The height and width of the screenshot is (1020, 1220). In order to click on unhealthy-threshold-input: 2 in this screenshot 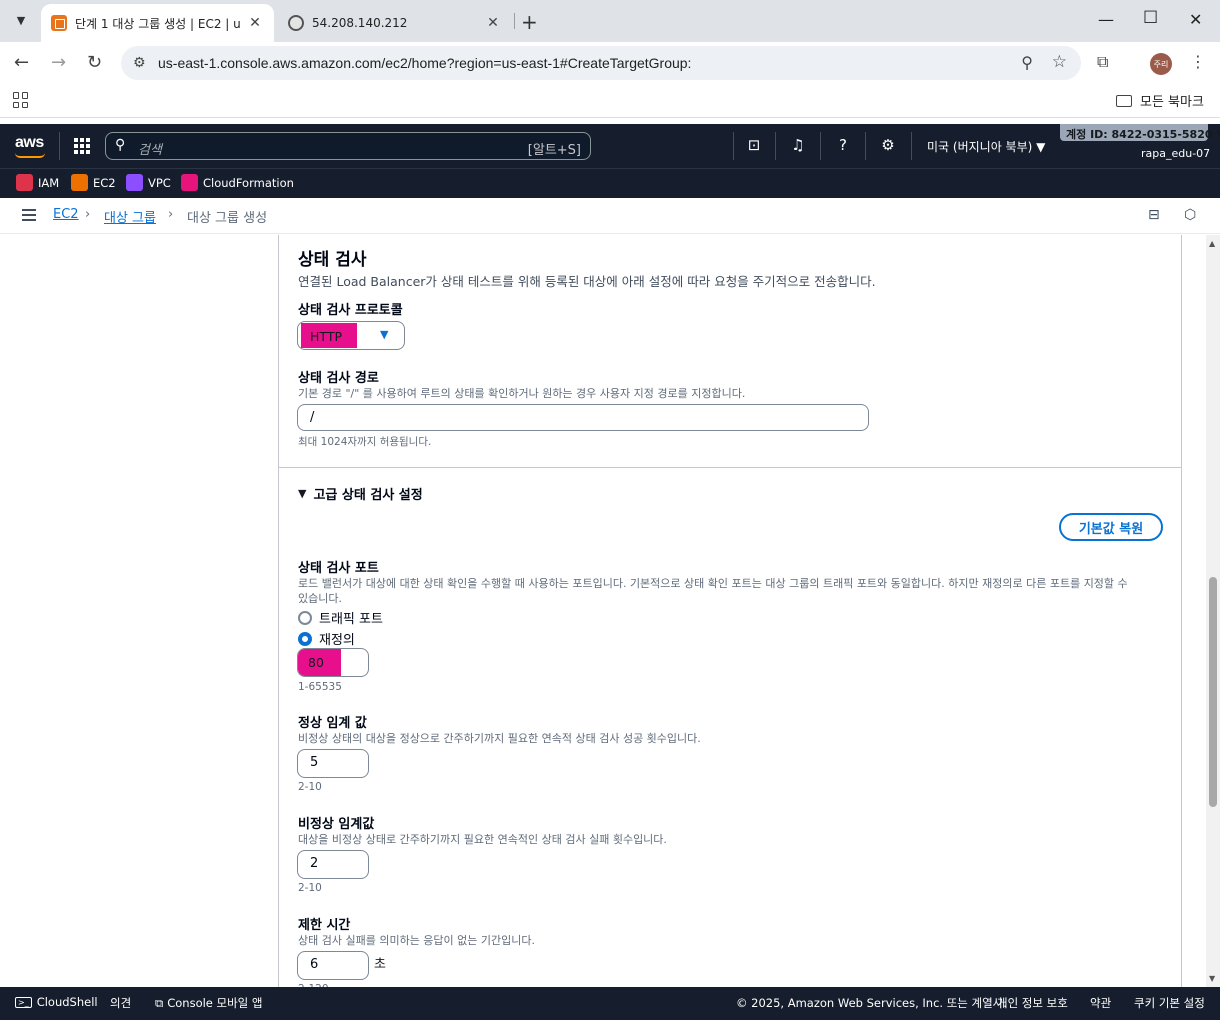, I will do `click(333, 864)`.